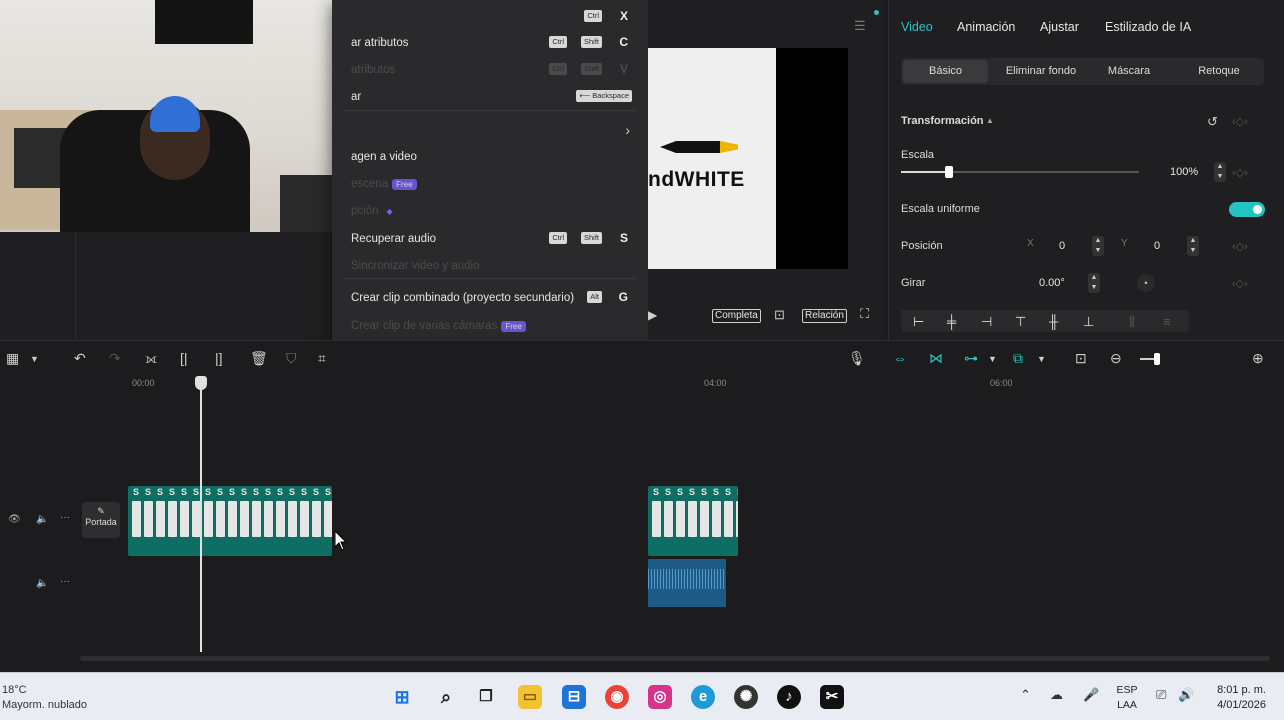 The image size is (1284, 720). I want to click on tab-ai-style: Estilizado de IA, so click(1148, 27).